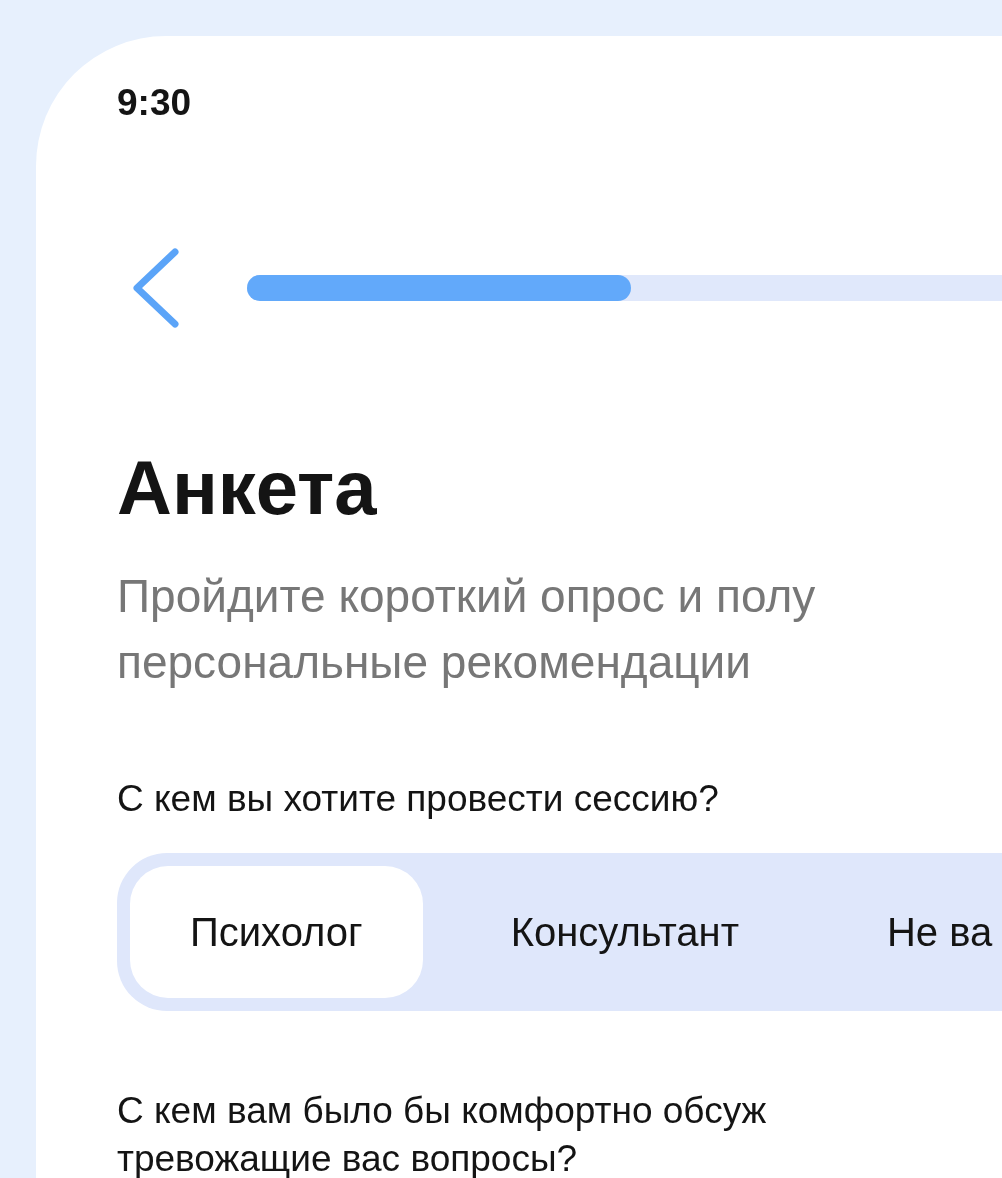 This screenshot has width=1002, height=1178. I want to click on status-time: 9:30, so click(154, 103).